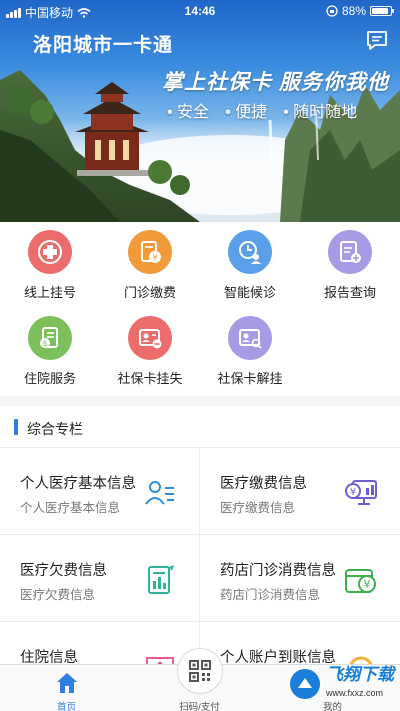  I want to click on clock-user-icon, so click(250, 252).